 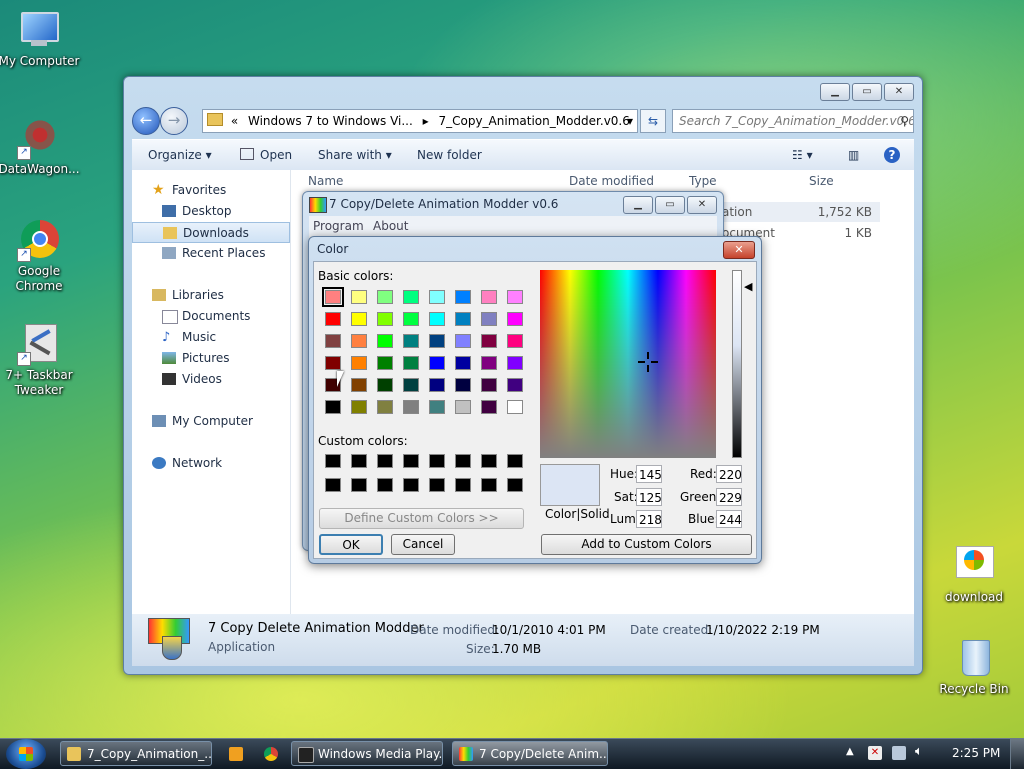 What do you see at coordinates (729, 519) in the screenshot?
I see `blue-input: 244` at bounding box center [729, 519].